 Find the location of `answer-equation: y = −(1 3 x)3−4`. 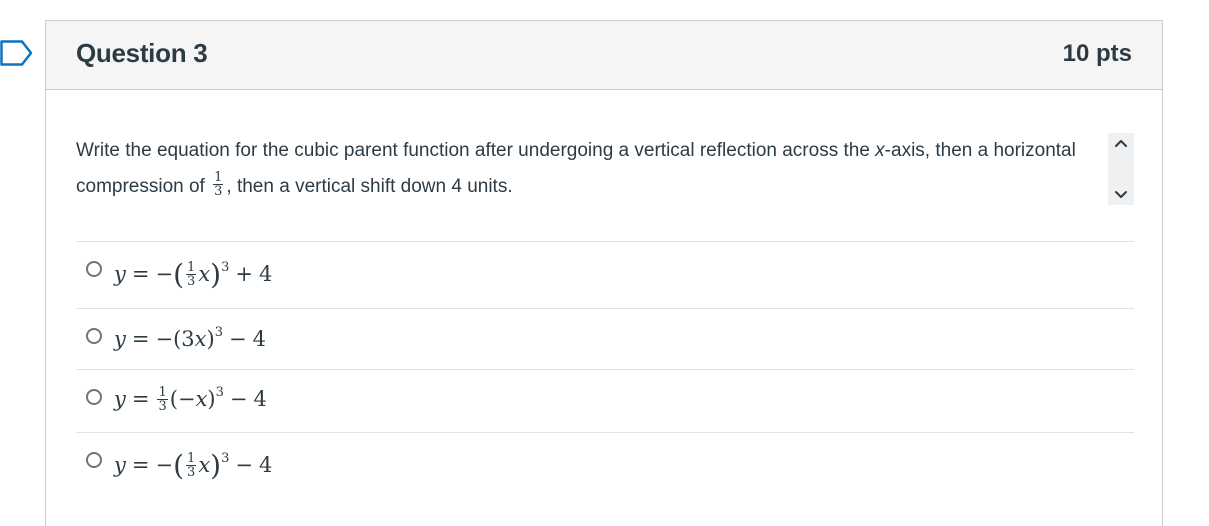

answer-equation: y = −(1 3 x)3−4 is located at coordinates (193, 465).